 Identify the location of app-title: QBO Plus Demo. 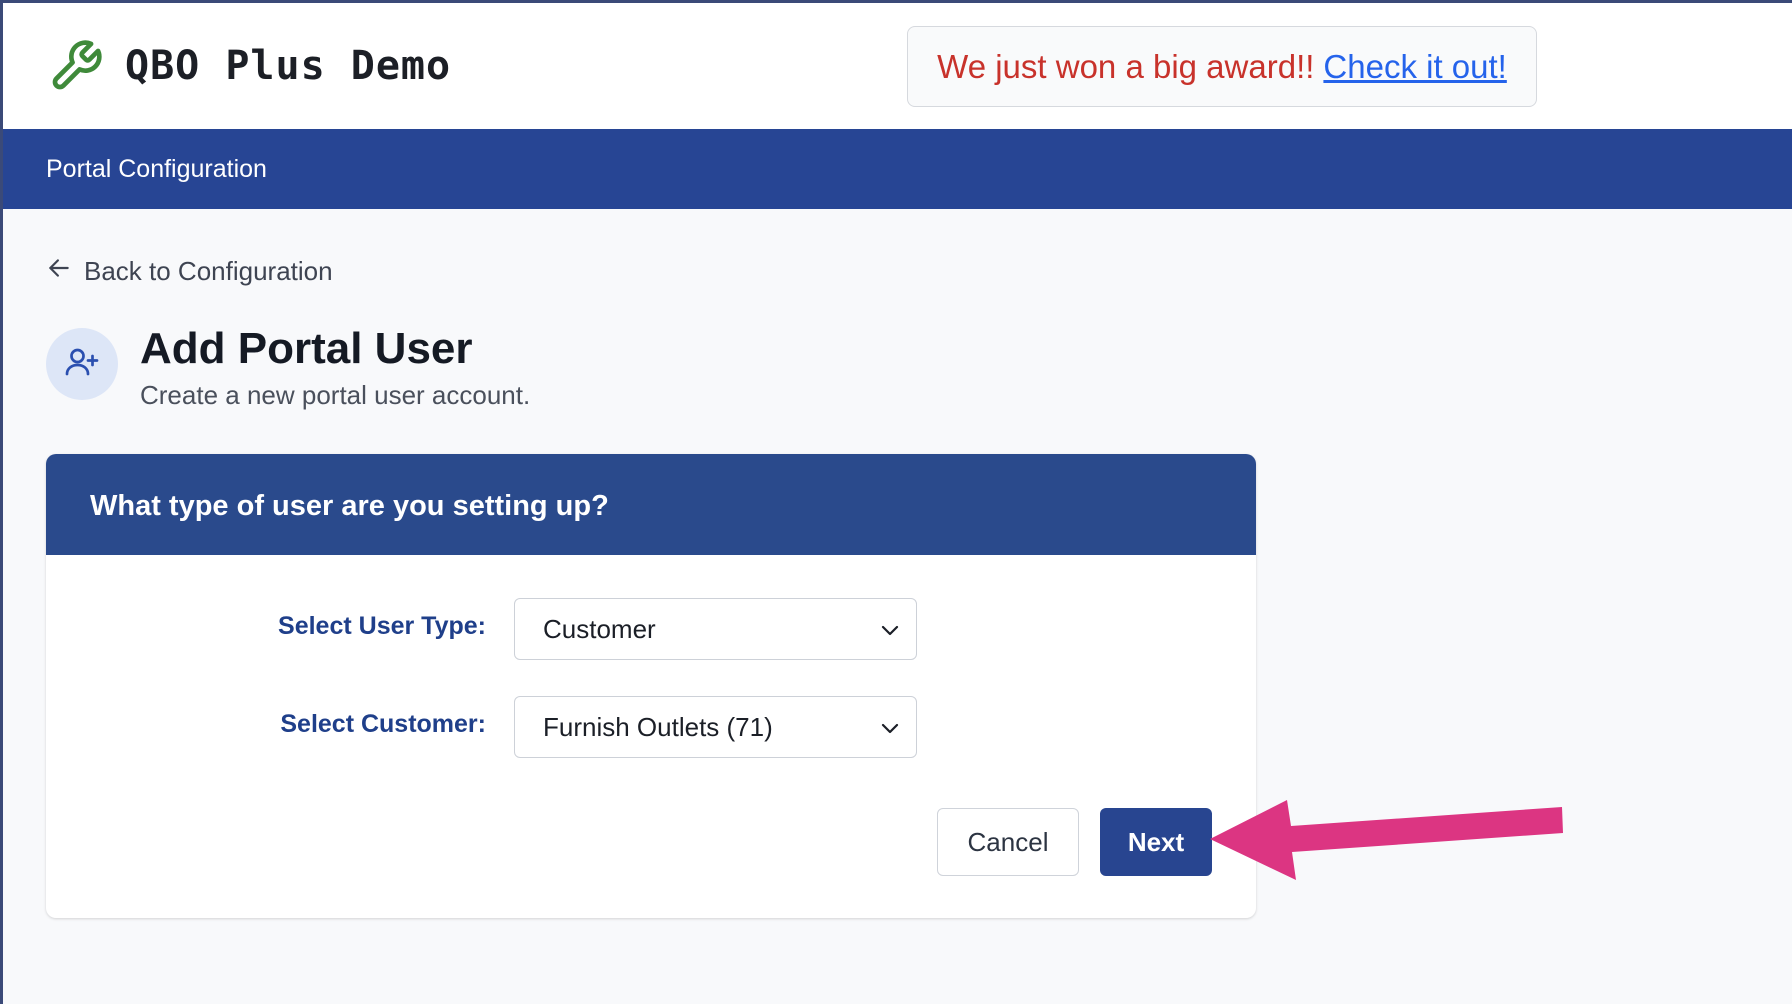
(288, 66).